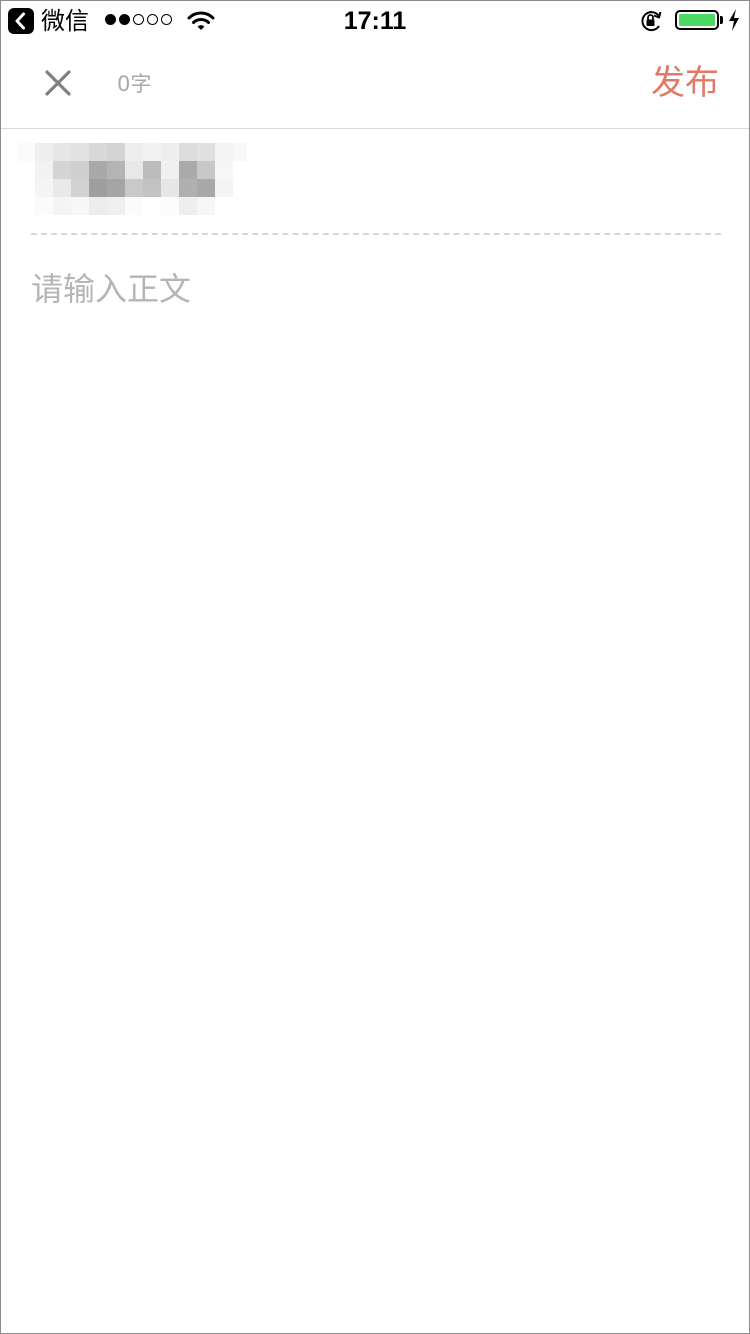 This screenshot has height=1334, width=750. I want to click on close-icon, so click(58, 83).